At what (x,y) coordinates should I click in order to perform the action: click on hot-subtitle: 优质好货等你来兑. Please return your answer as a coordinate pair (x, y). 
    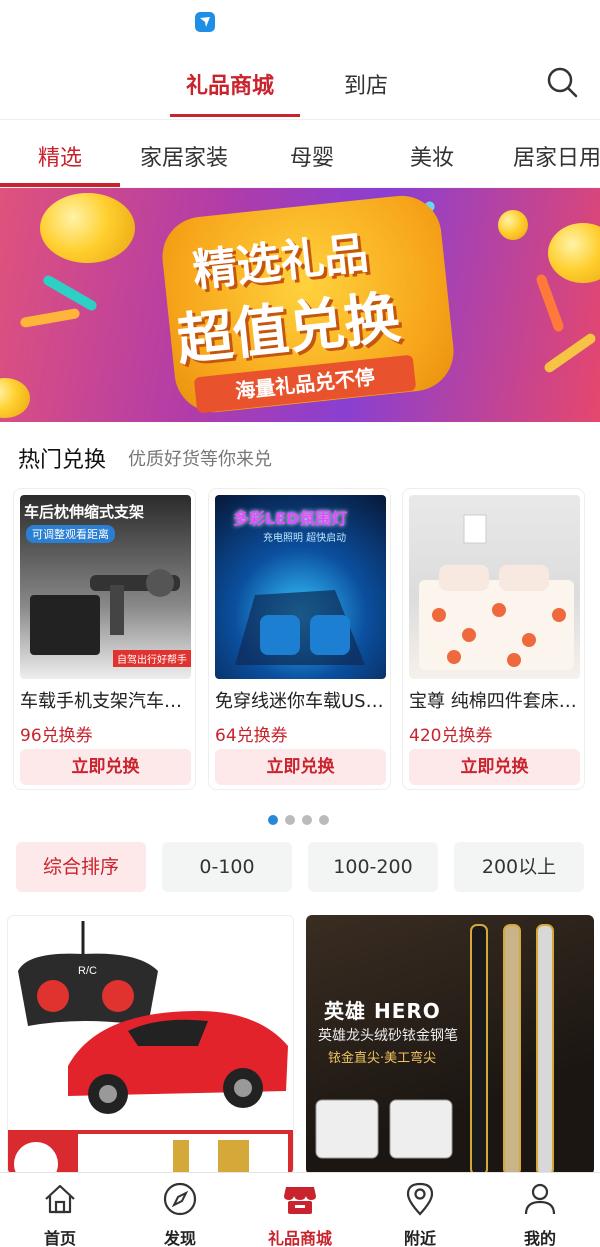
    Looking at the image, I should click on (200, 459).